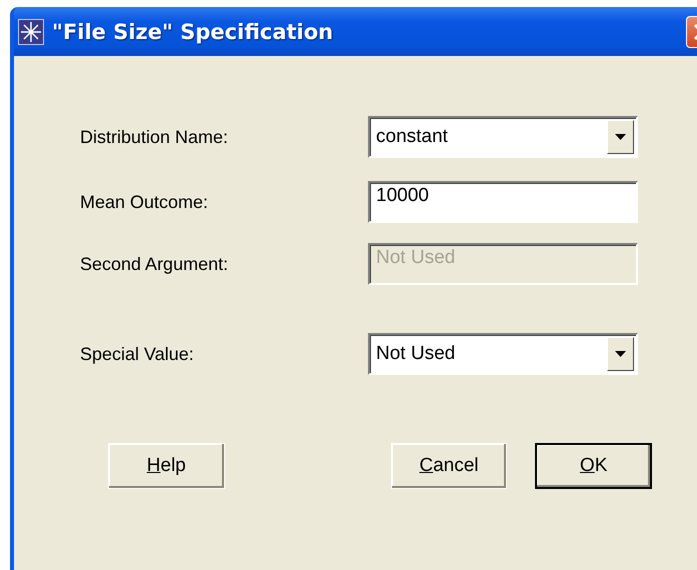 The image size is (697, 570). I want to click on dropdown: Not Used, so click(503, 354).